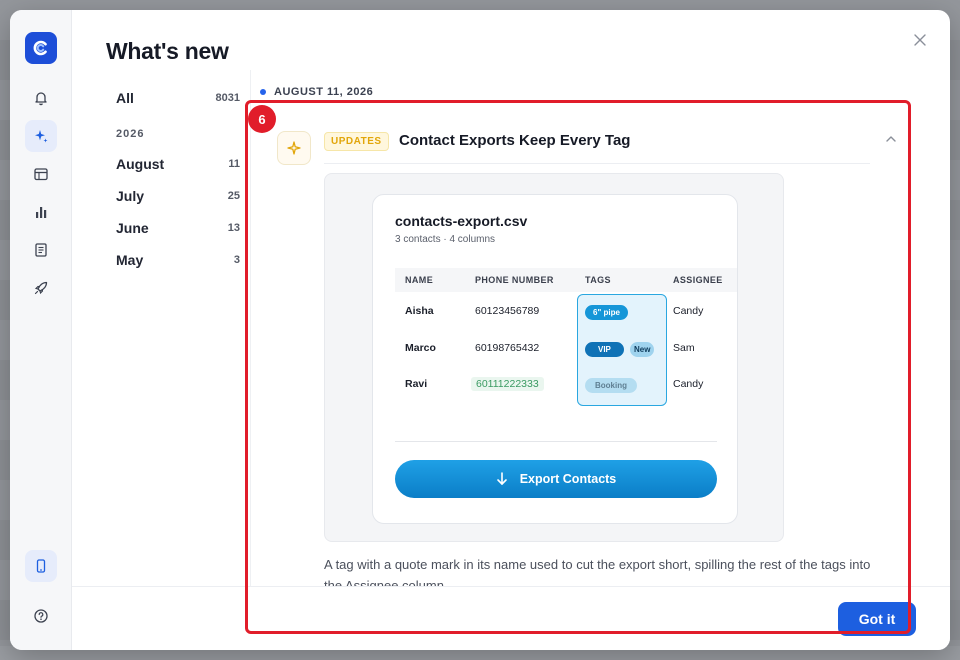 This screenshot has height=660, width=960. What do you see at coordinates (515, 140) in the screenshot?
I see `entry-title: Contact Exports Keep Every Tag` at bounding box center [515, 140].